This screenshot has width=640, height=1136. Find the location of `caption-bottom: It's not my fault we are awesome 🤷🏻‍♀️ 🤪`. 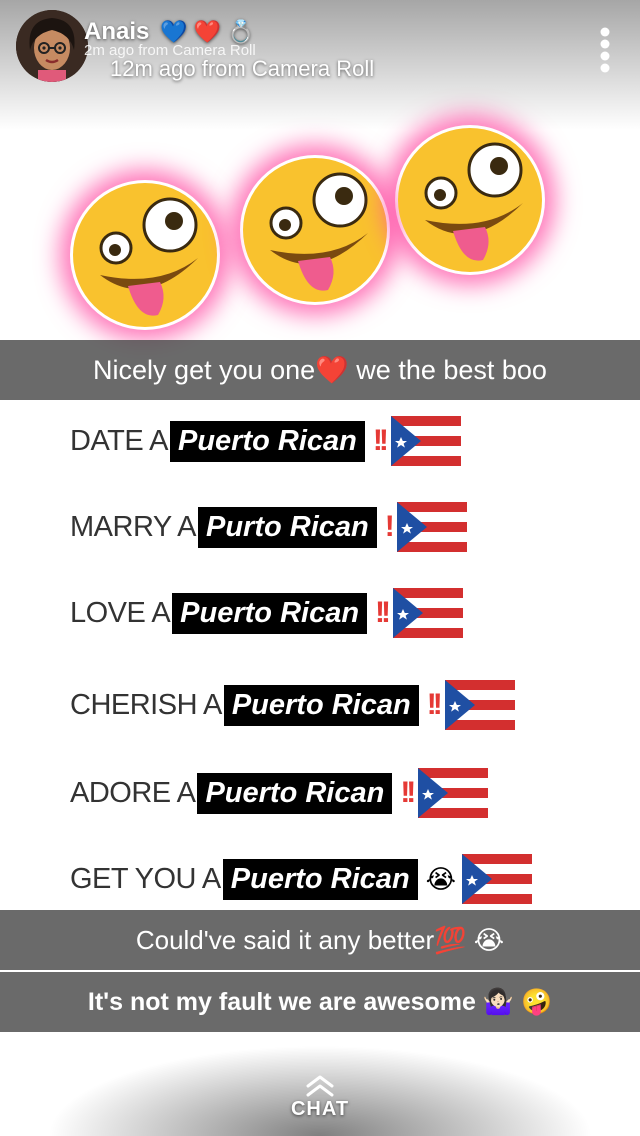

caption-bottom: It's not my fault we are awesome 🤷🏻‍♀️ 🤪 is located at coordinates (320, 1002).